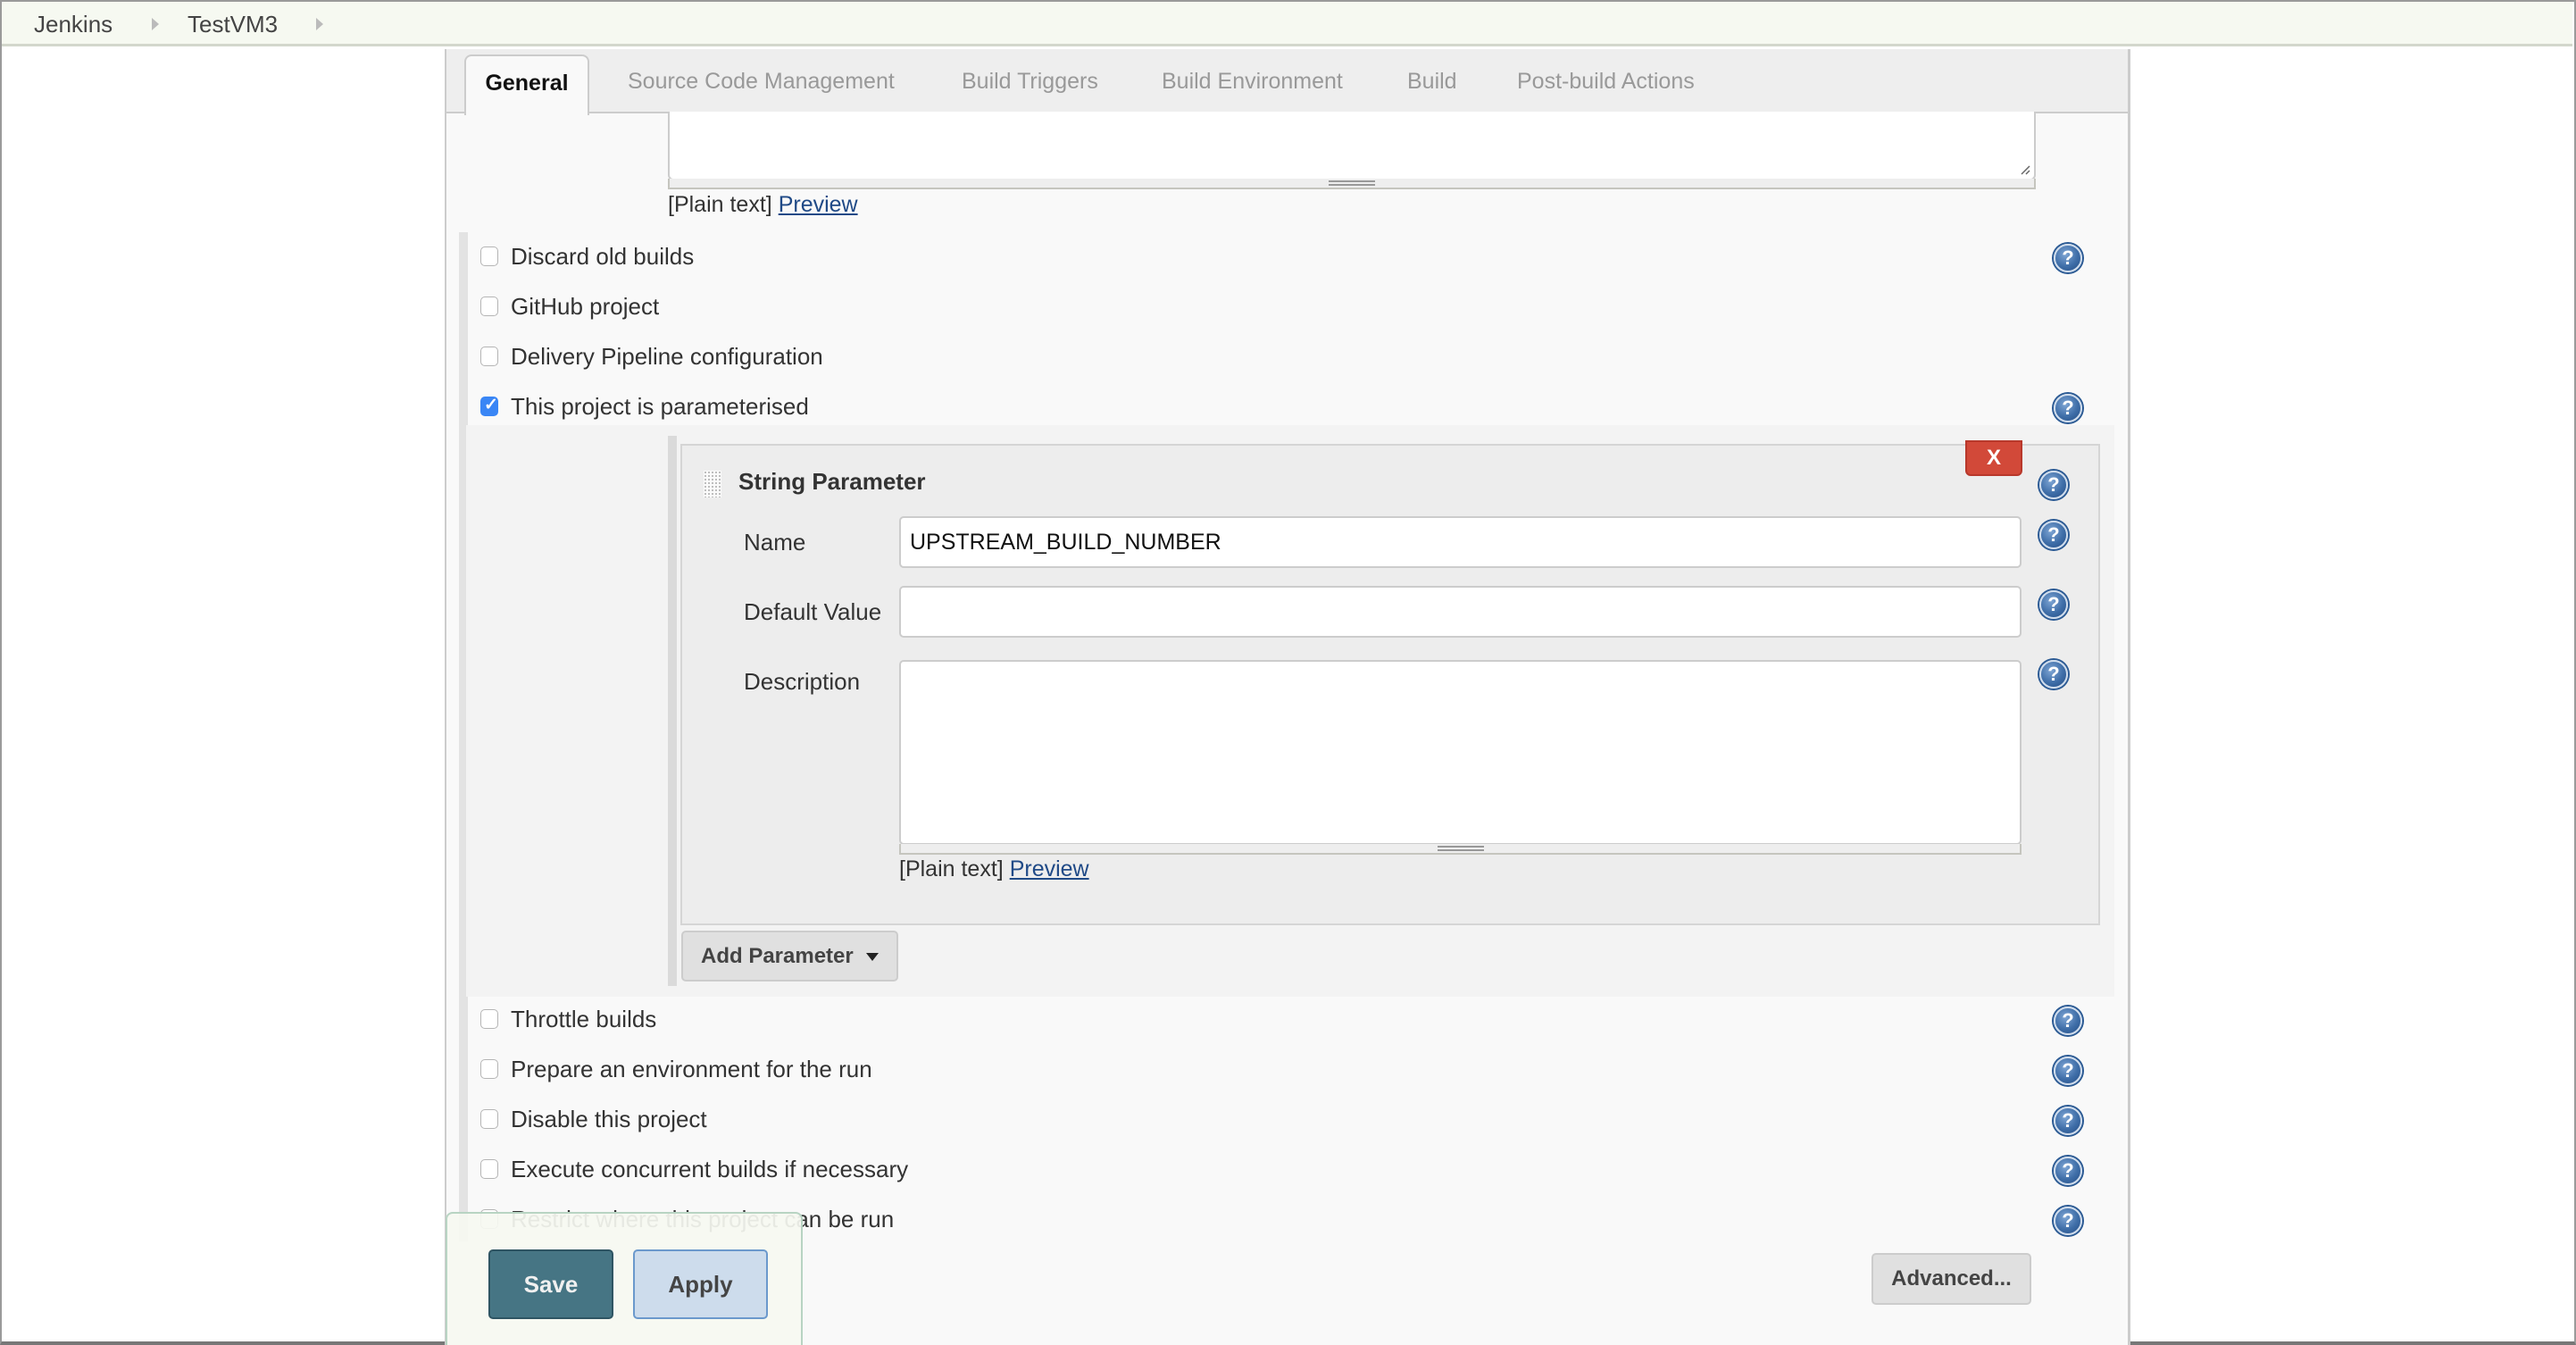 The width and height of the screenshot is (2576, 1345). Describe the element at coordinates (1432, 82) in the screenshot. I see `tab-build: Build` at that location.